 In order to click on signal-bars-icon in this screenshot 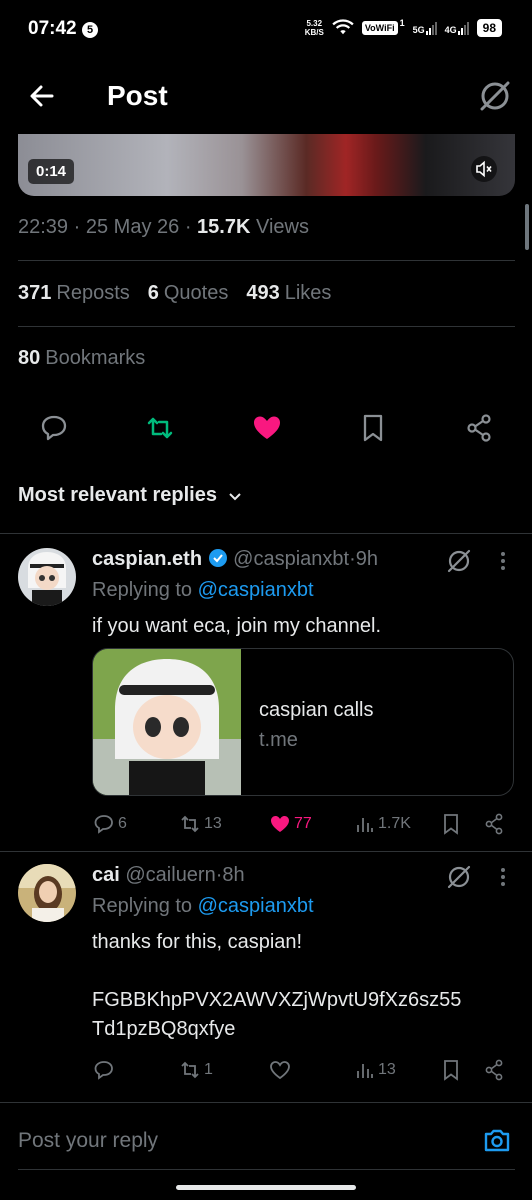, I will do `click(431, 28)`.